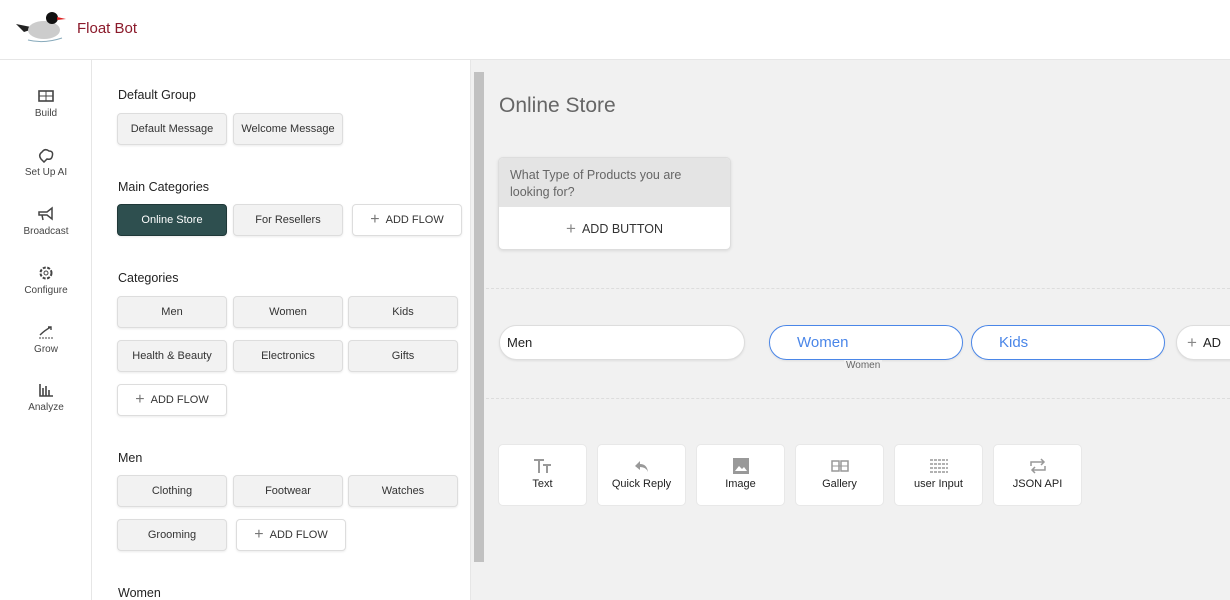 Image resolution: width=1230 pixels, height=600 pixels. I want to click on tool-quick-reply: Quick Reply, so click(641, 475).